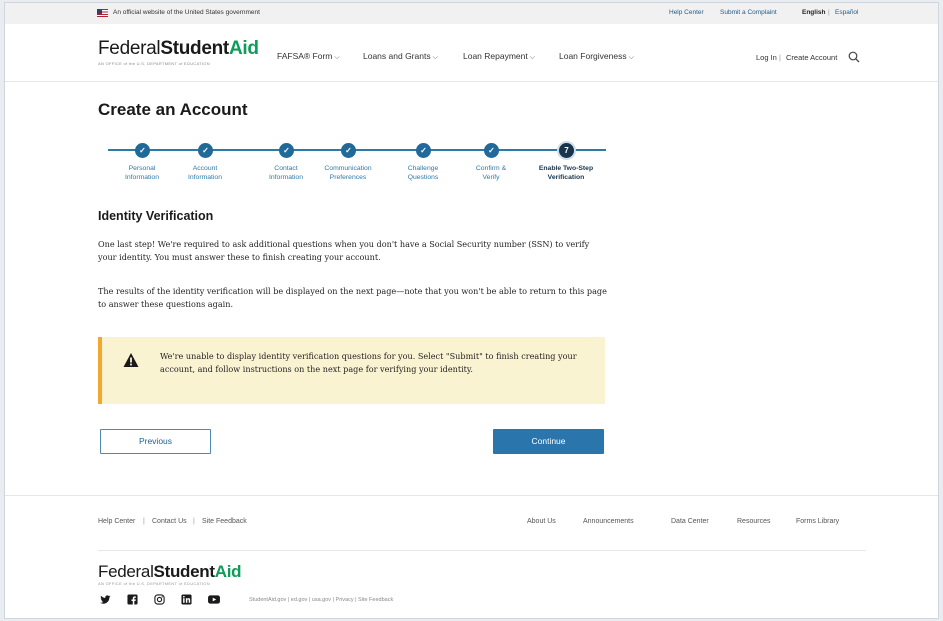 The height and width of the screenshot is (621, 943). What do you see at coordinates (491, 168) in the screenshot?
I see `step-6-line1: Confirm &` at bounding box center [491, 168].